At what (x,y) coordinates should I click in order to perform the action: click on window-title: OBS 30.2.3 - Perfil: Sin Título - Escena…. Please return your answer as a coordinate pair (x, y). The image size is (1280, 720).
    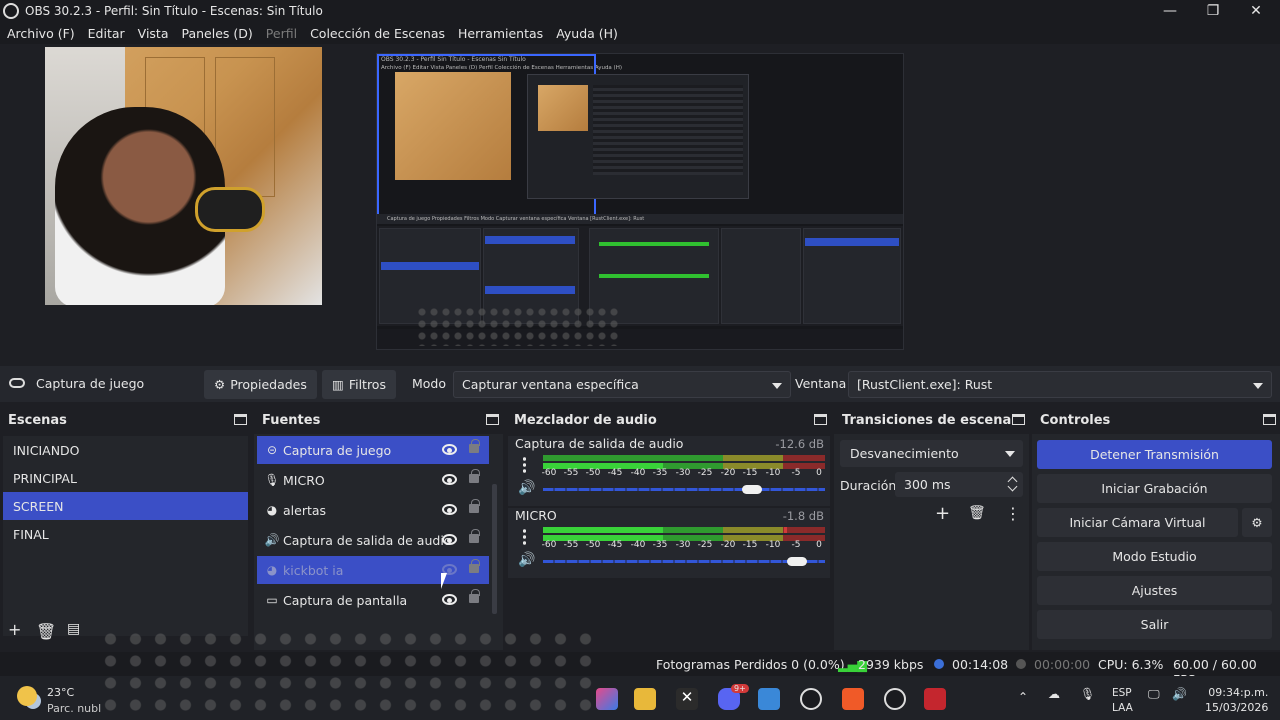
    Looking at the image, I should click on (174, 11).